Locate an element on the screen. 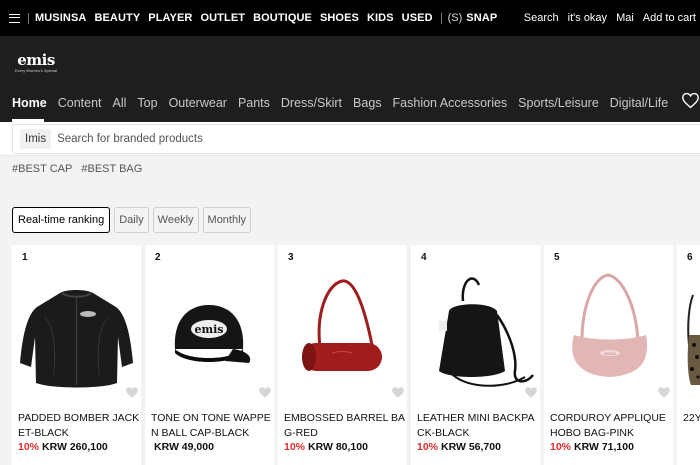 The width and height of the screenshot is (700, 465). tab-monthly: Monthly is located at coordinates (227, 220).